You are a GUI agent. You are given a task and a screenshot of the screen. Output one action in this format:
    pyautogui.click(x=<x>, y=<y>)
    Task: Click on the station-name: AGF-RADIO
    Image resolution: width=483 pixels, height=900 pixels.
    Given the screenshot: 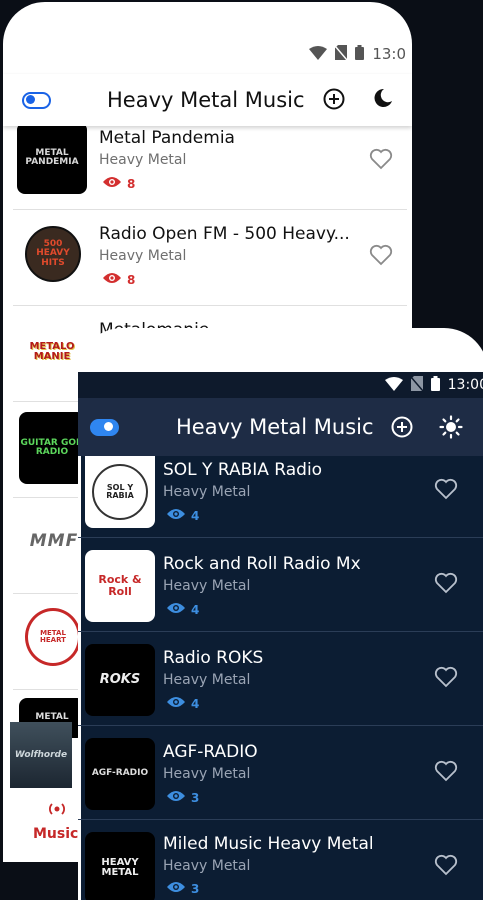 What is the action you would take?
    pyautogui.click(x=210, y=752)
    